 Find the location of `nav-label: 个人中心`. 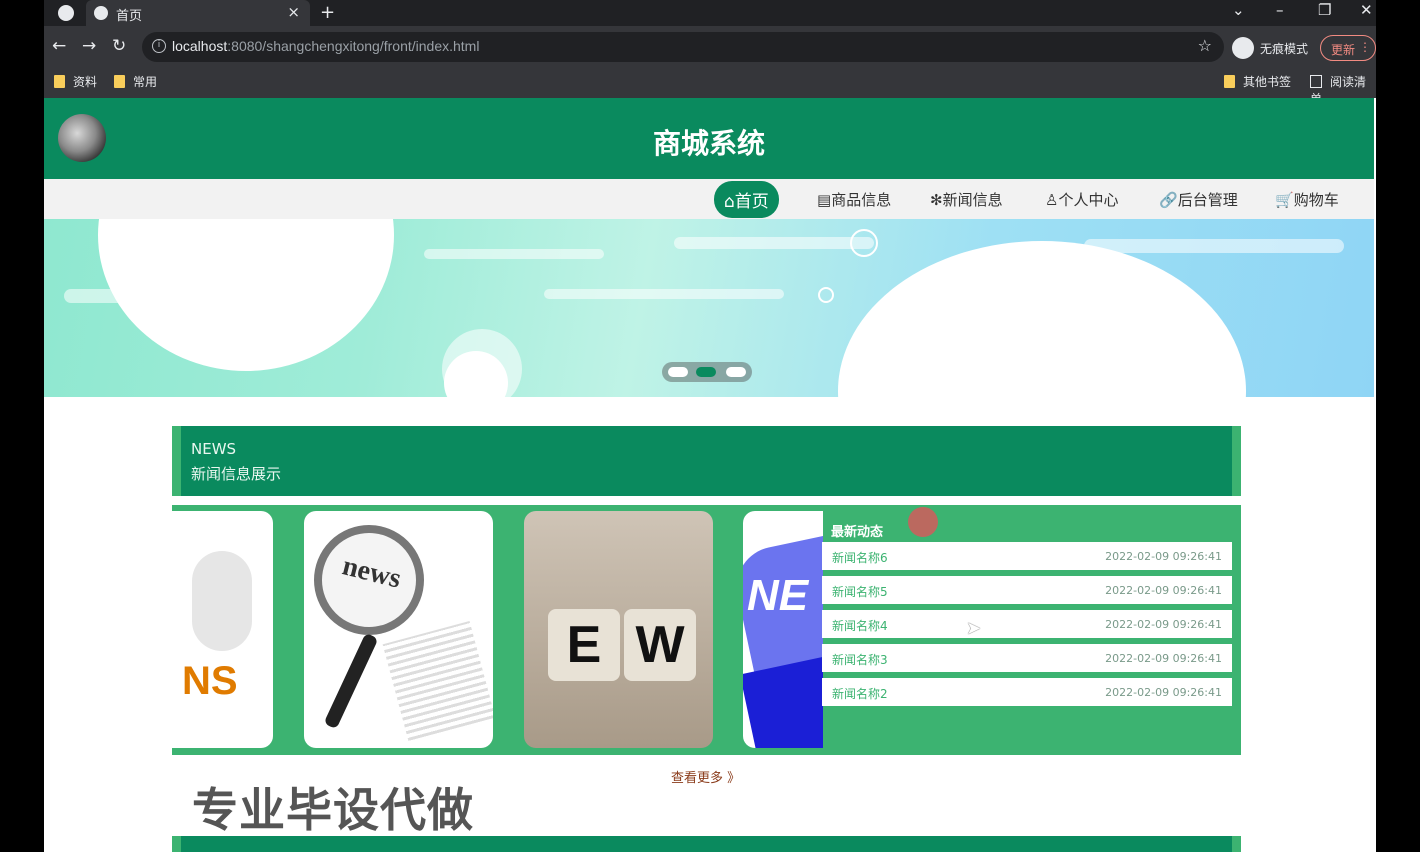

nav-label: 个人中心 is located at coordinates (1088, 200).